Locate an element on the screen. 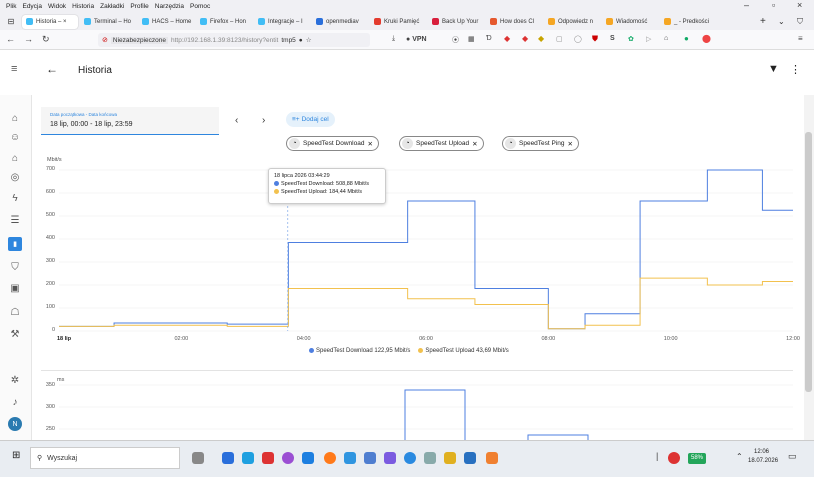  more-vert-icon: ⋮ is located at coordinates (795, 69).